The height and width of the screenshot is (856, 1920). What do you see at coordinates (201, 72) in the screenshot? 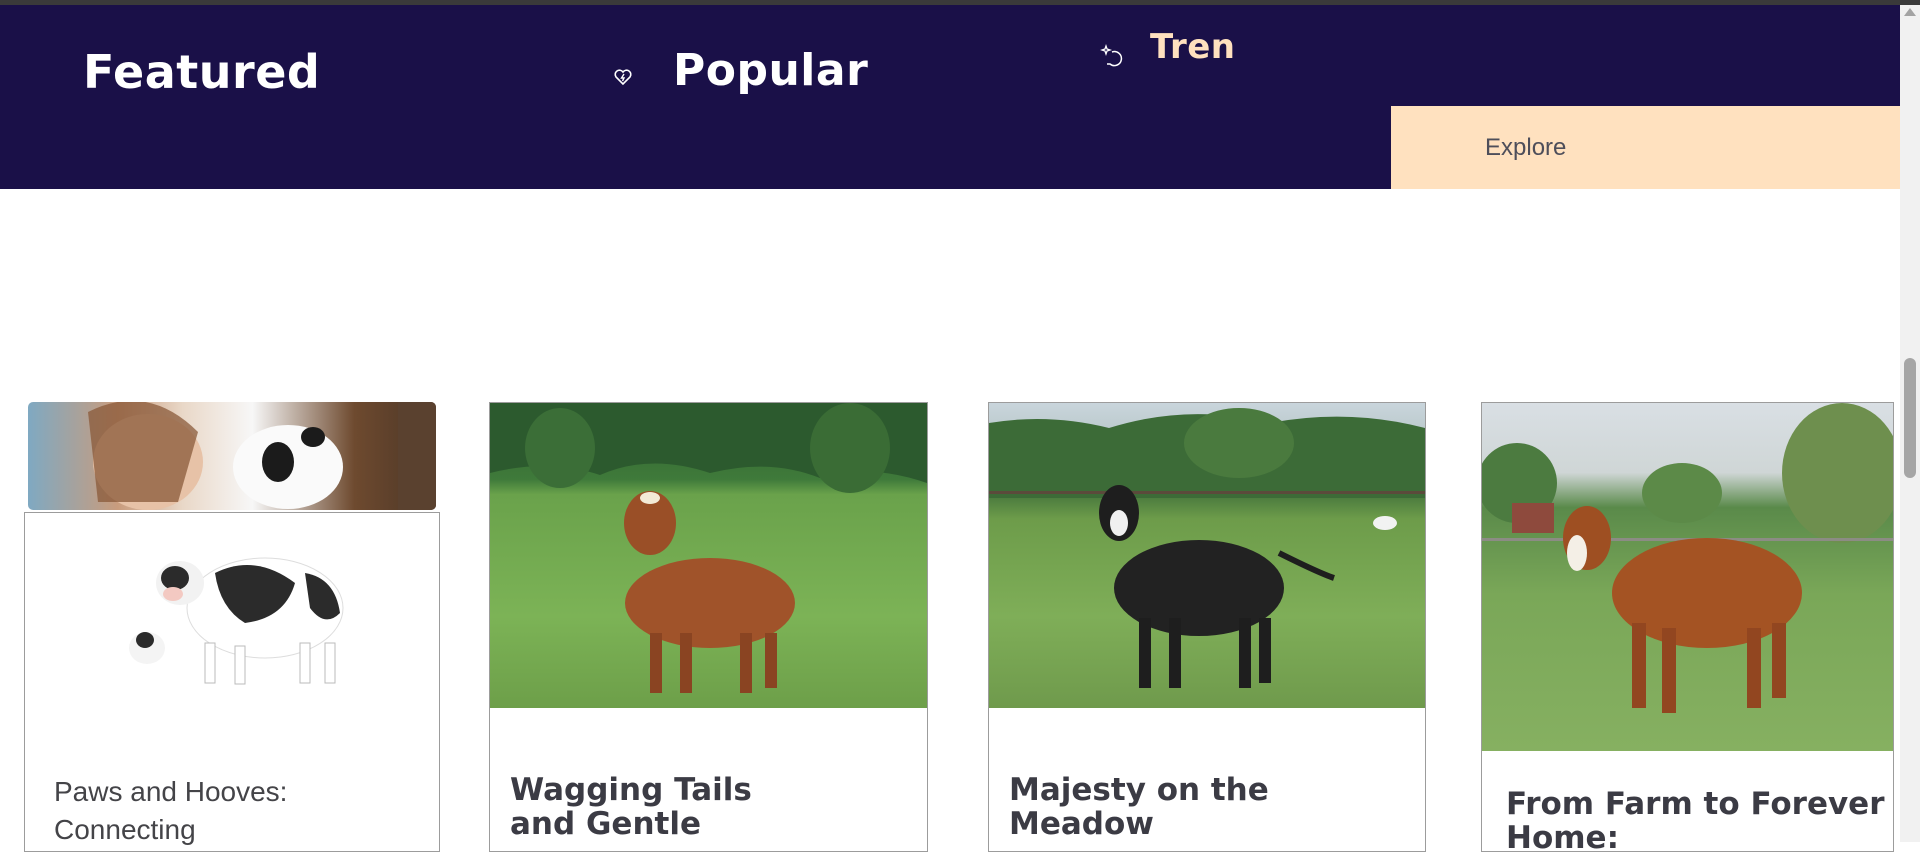
I see `nav-featured: Featured` at bounding box center [201, 72].